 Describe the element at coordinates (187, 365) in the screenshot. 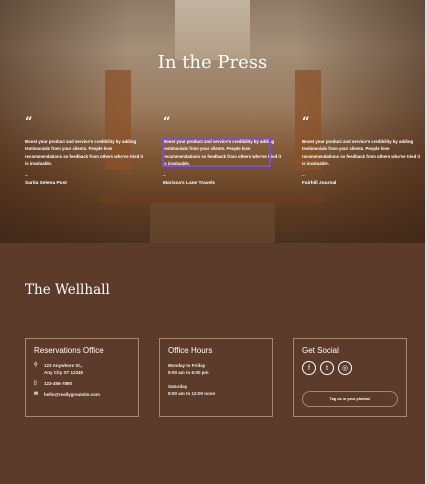

I see `weekday-label: Monday to Friday` at that location.